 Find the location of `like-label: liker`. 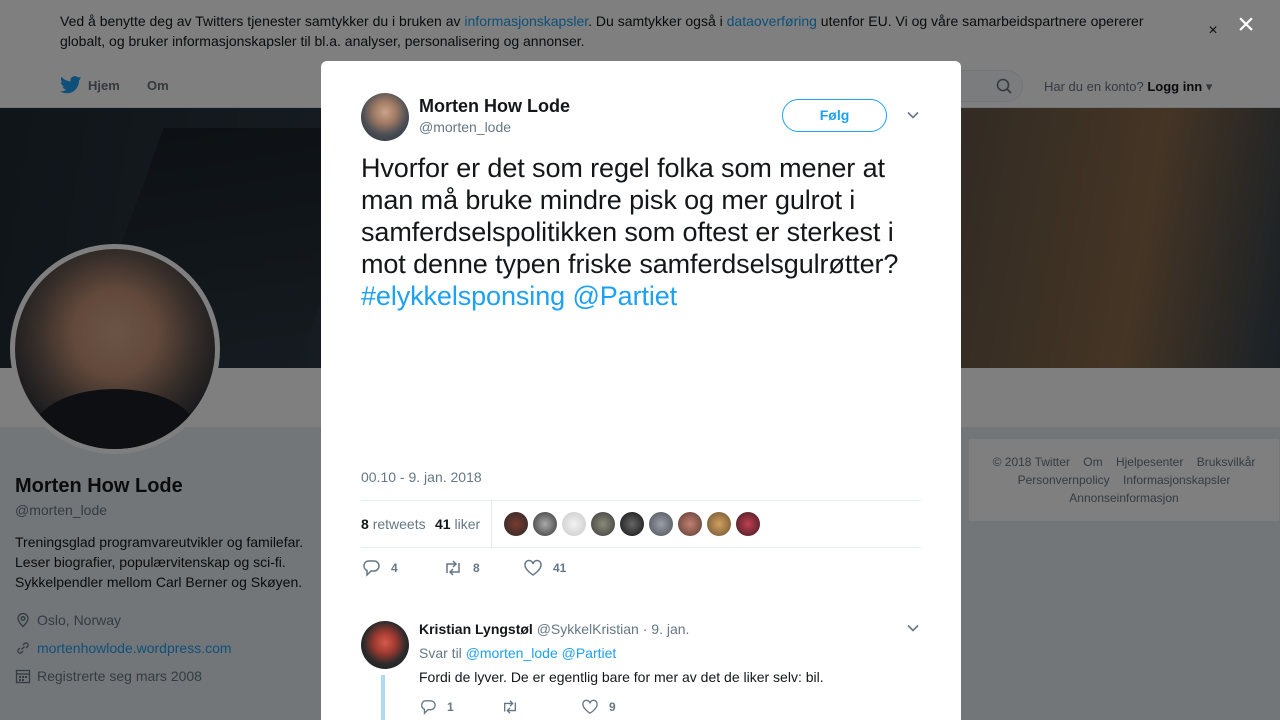

like-label: liker is located at coordinates (467, 524).